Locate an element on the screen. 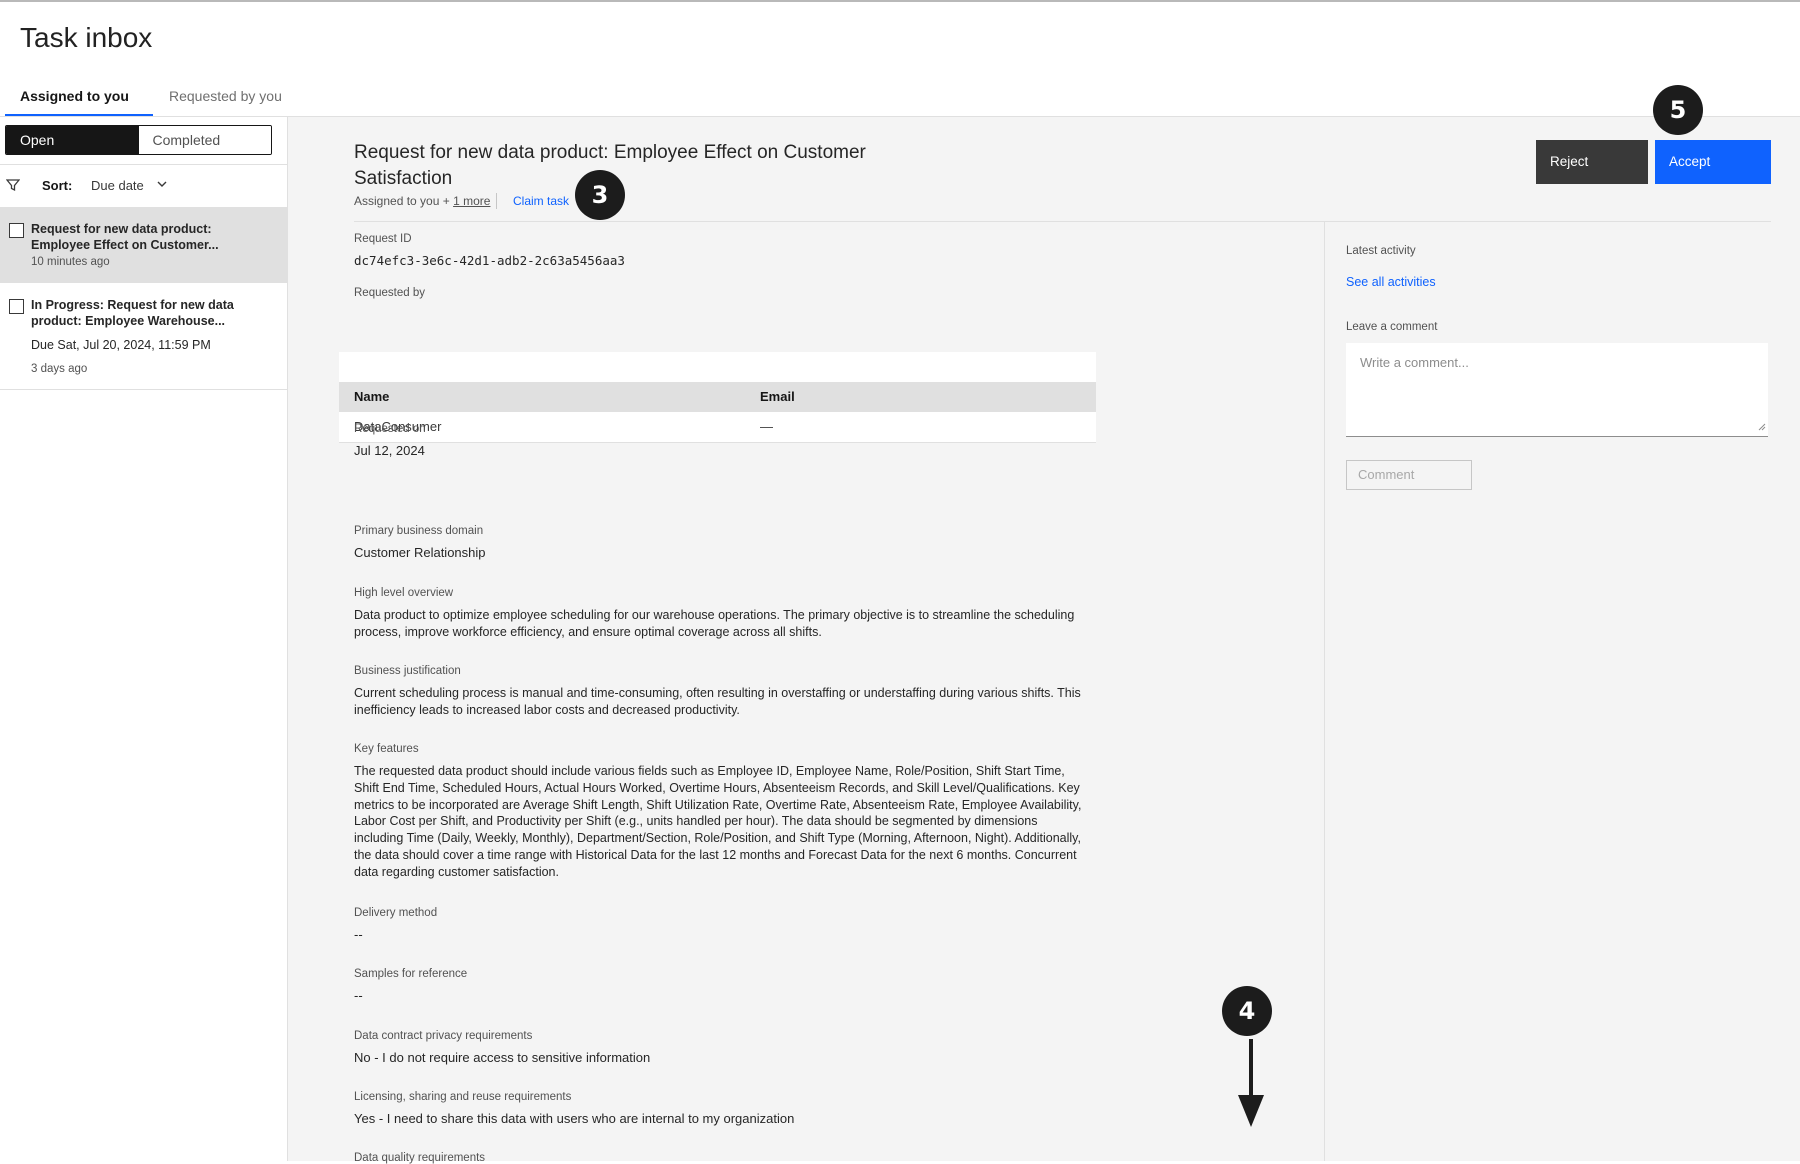  open-switch: Open is located at coordinates (72, 140).